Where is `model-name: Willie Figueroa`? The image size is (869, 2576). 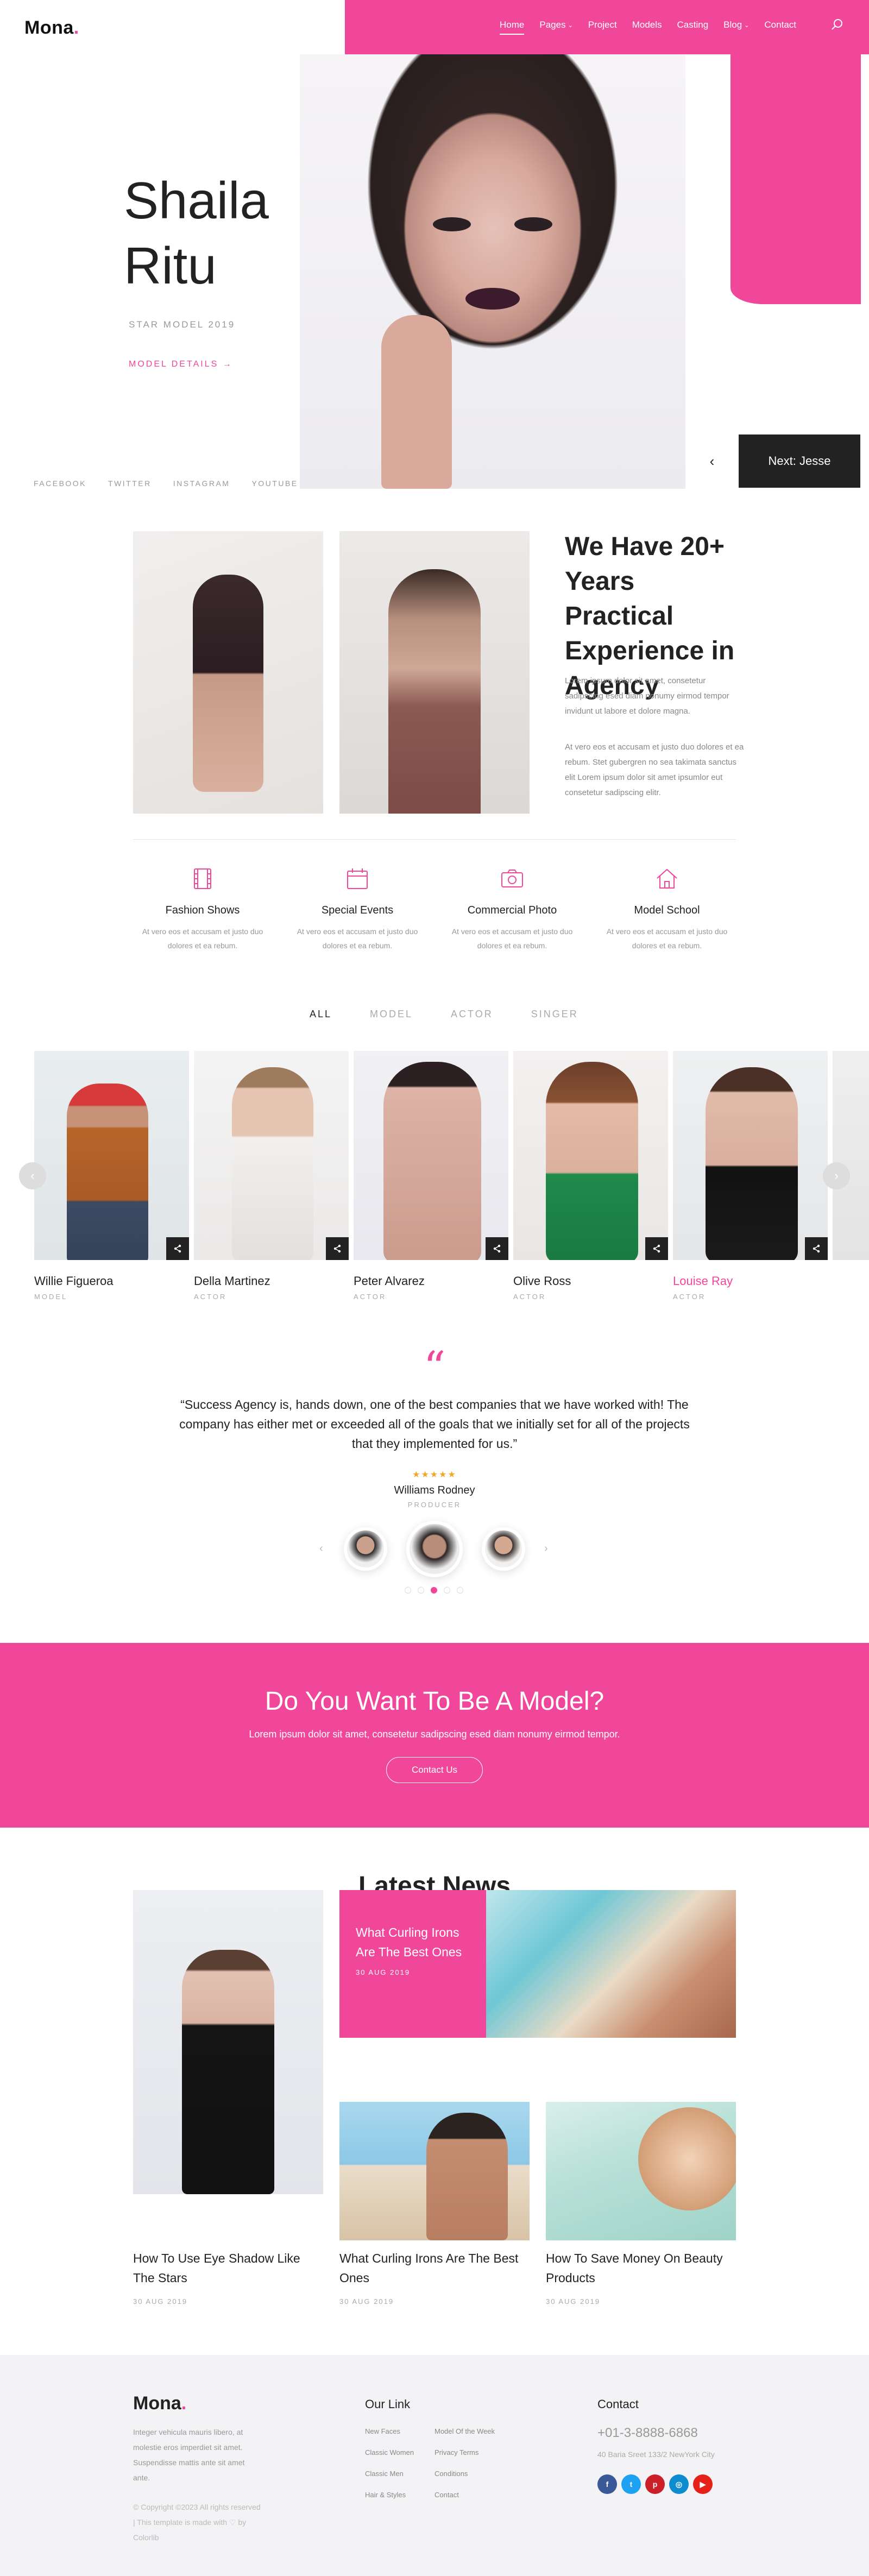
model-name: Willie Figueroa is located at coordinates (111, 1281).